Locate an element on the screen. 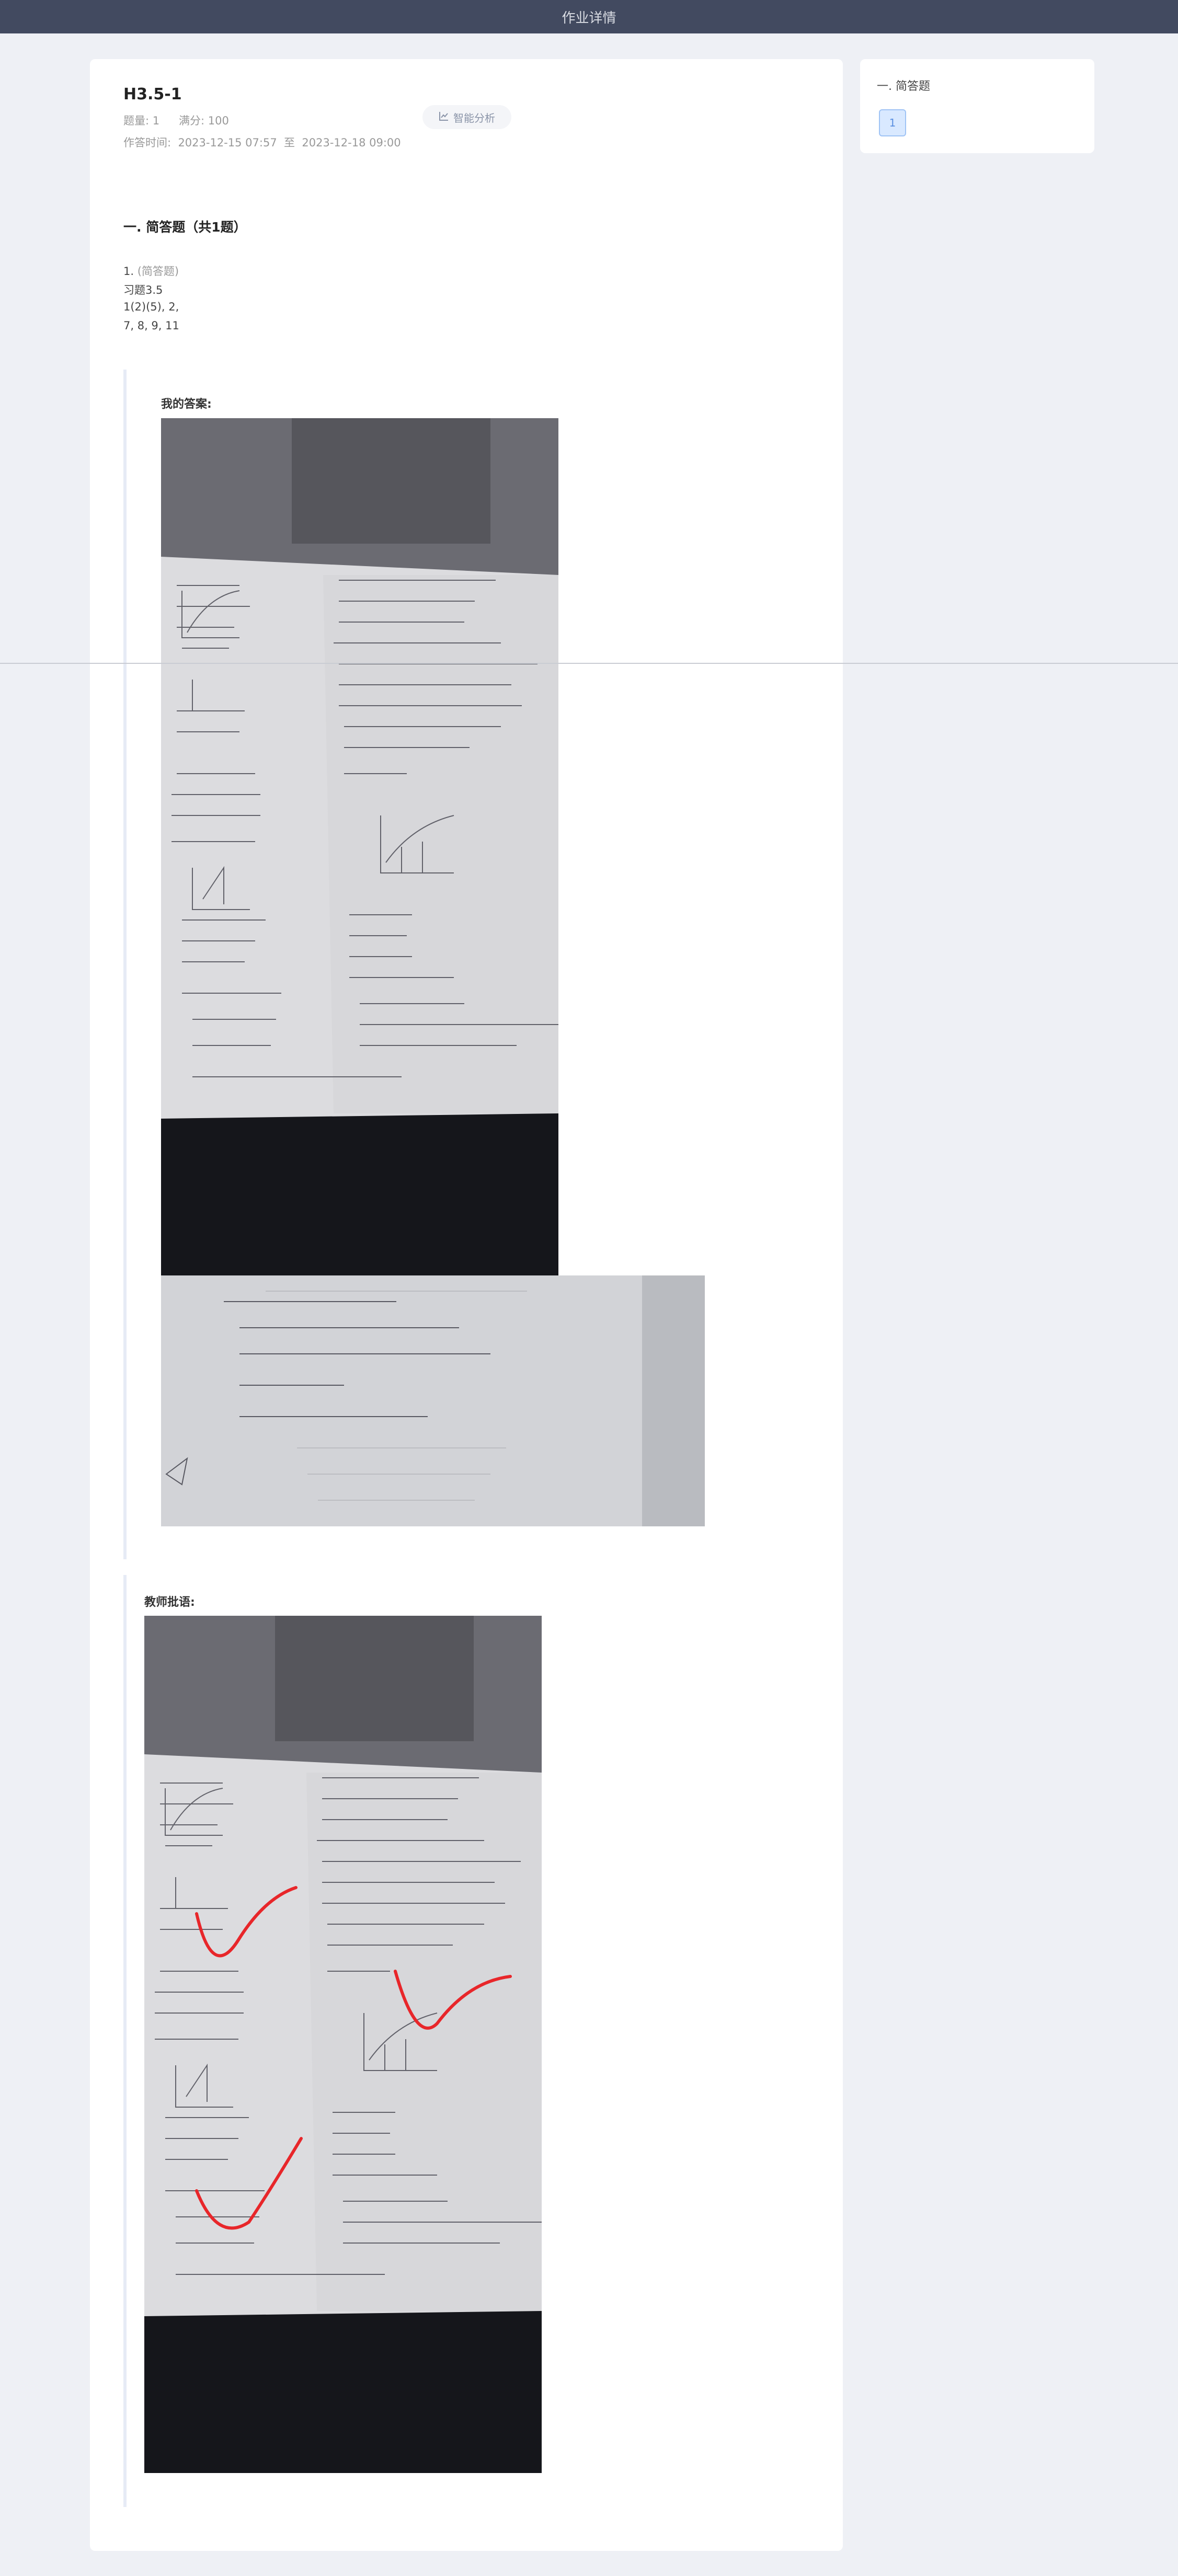  question-header: 1. (简答题) is located at coordinates (151, 271).